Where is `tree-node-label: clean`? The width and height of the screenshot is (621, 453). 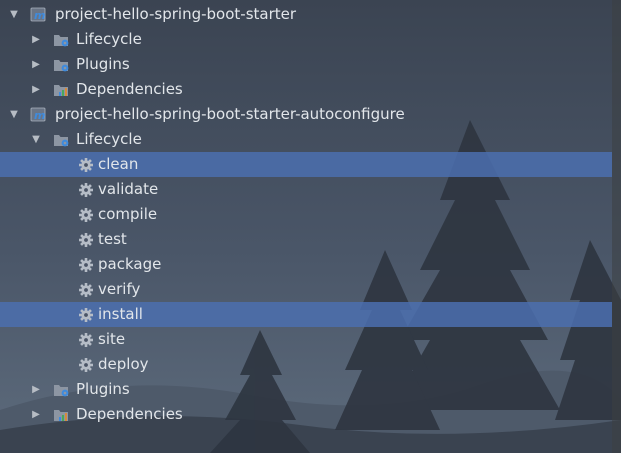 tree-node-label: clean is located at coordinates (118, 164).